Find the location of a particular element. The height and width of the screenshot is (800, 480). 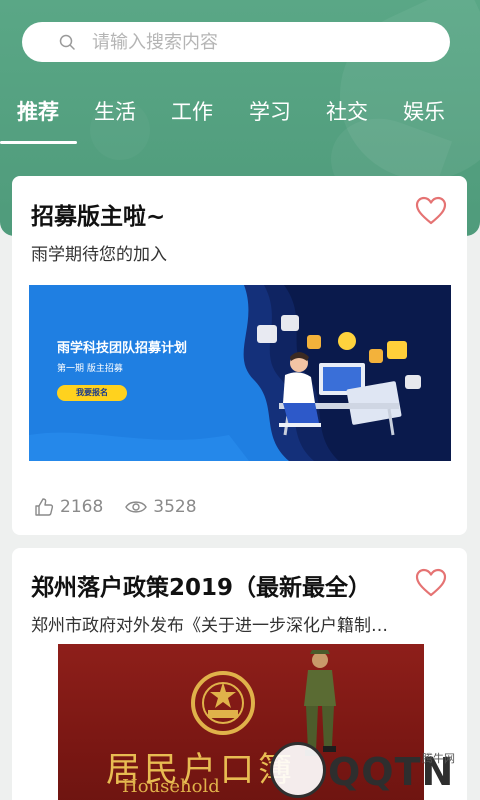

tab-recommended: 推荐 is located at coordinates (38, 114).